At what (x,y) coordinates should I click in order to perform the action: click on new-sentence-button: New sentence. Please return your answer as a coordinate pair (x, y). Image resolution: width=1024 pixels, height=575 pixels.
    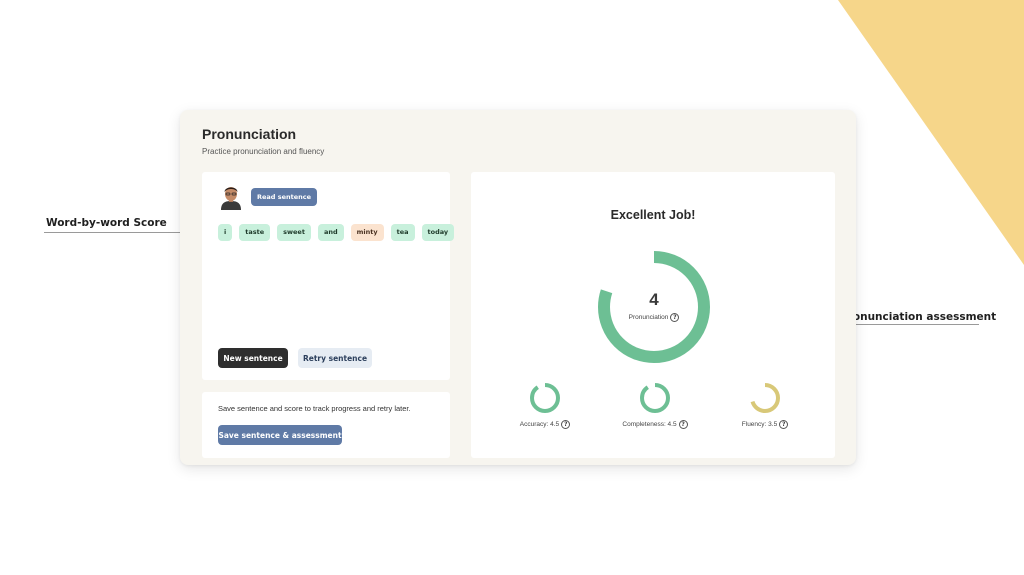
    Looking at the image, I should click on (253, 358).